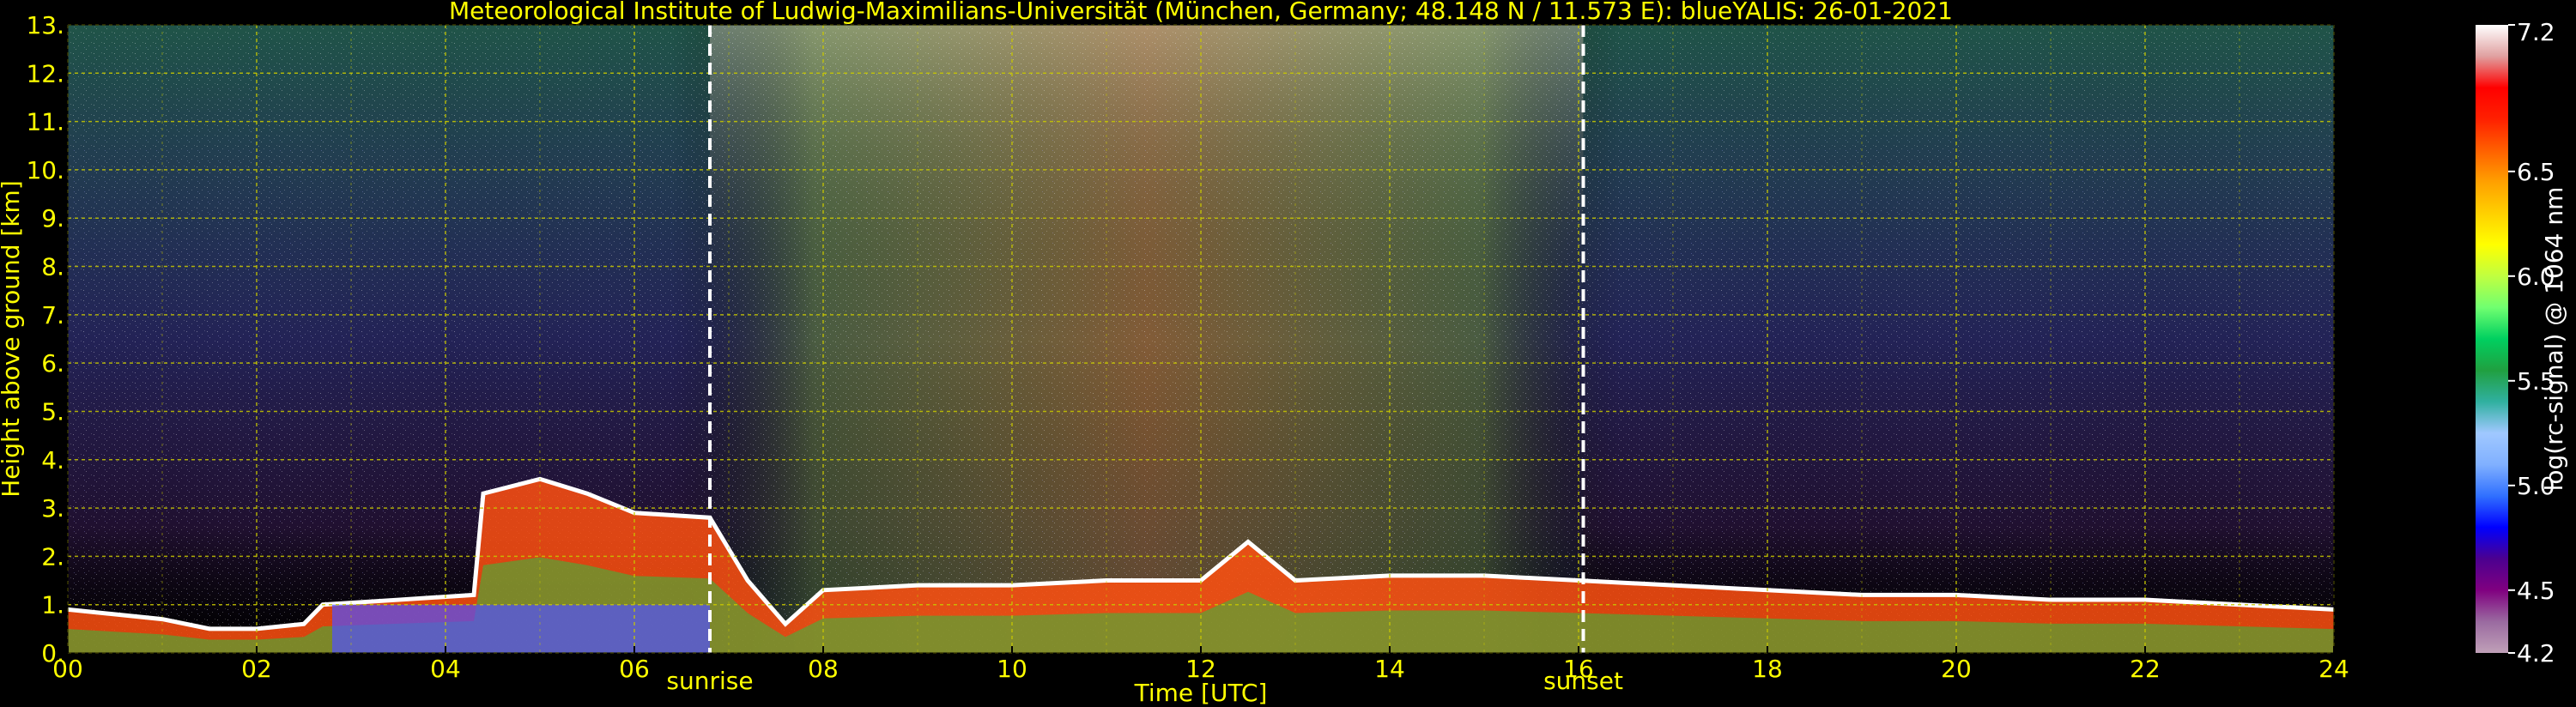 The height and width of the screenshot is (707, 2576). What do you see at coordinates (823, 669) in the screenshot?
I see `x-tick-label: 08` at bounding box center [823, 669].